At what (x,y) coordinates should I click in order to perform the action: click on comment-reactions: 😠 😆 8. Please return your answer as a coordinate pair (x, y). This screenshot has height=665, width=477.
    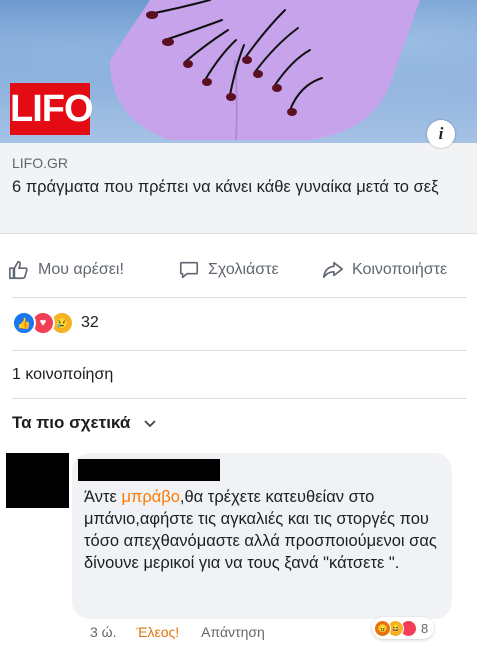
    Looking at the image, I should click on (403, 628).